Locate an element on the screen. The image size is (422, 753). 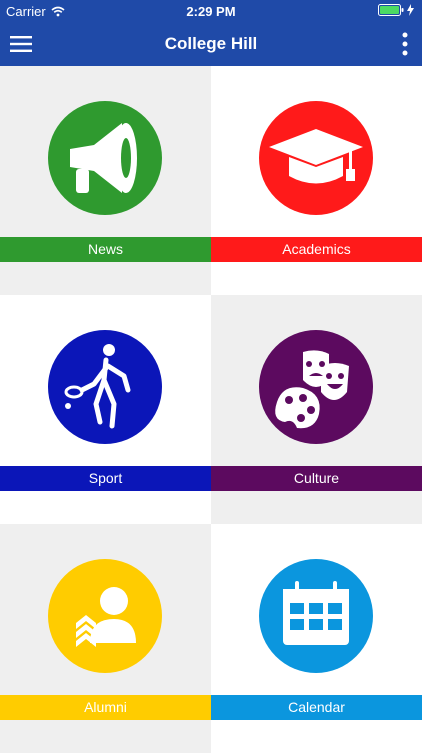
status-time: 2:29 PM is located at coordinates (211, 11).